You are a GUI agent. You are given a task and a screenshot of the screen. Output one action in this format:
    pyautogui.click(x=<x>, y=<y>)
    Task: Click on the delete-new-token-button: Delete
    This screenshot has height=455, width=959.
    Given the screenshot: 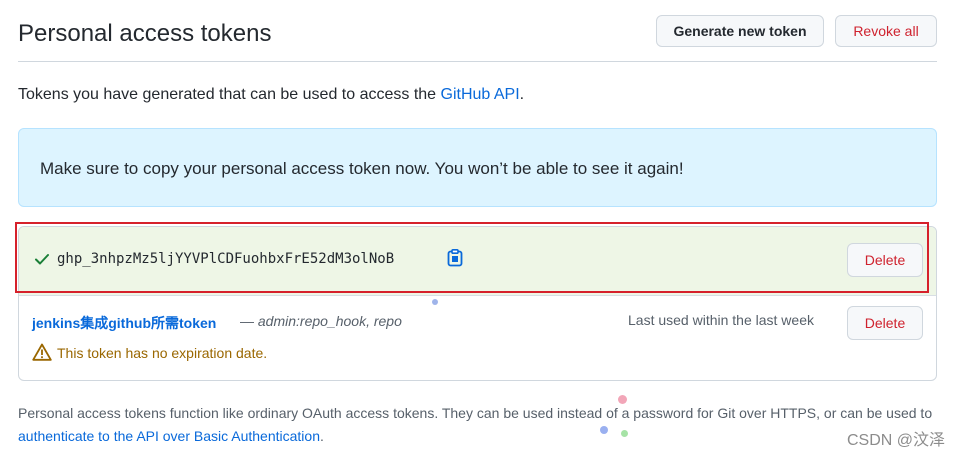 What is the action you would take?
    pyautogui.click(x=885, y=260)
    